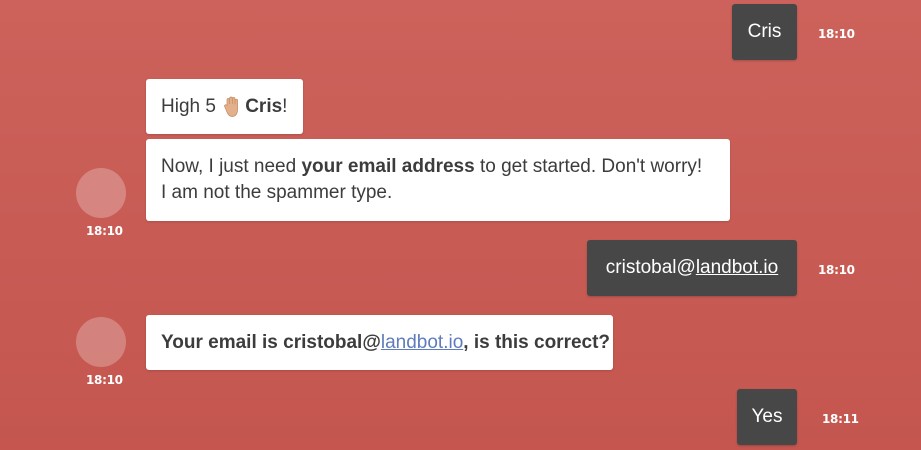  What do you see at coordinates (264, 106) in the screenshot?
I see `bot-message-bold-name: Cris` at bounding box center [264, 106].